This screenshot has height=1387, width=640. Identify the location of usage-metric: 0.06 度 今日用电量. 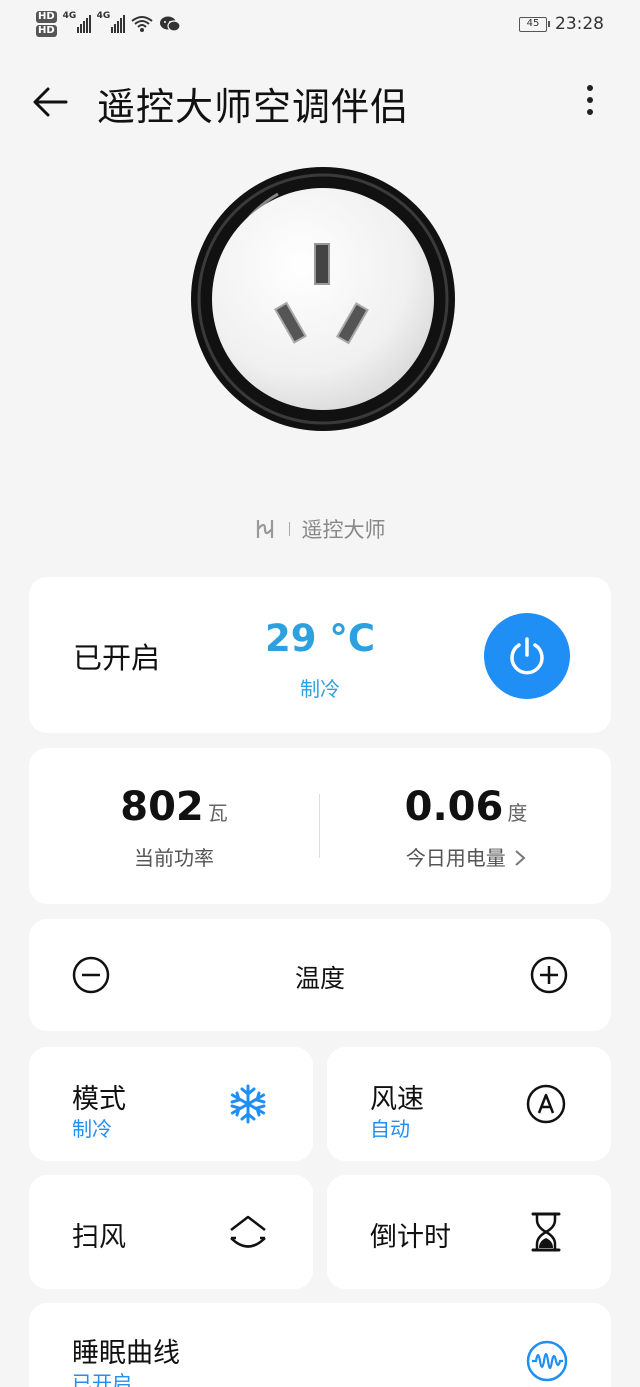
(466, 827).